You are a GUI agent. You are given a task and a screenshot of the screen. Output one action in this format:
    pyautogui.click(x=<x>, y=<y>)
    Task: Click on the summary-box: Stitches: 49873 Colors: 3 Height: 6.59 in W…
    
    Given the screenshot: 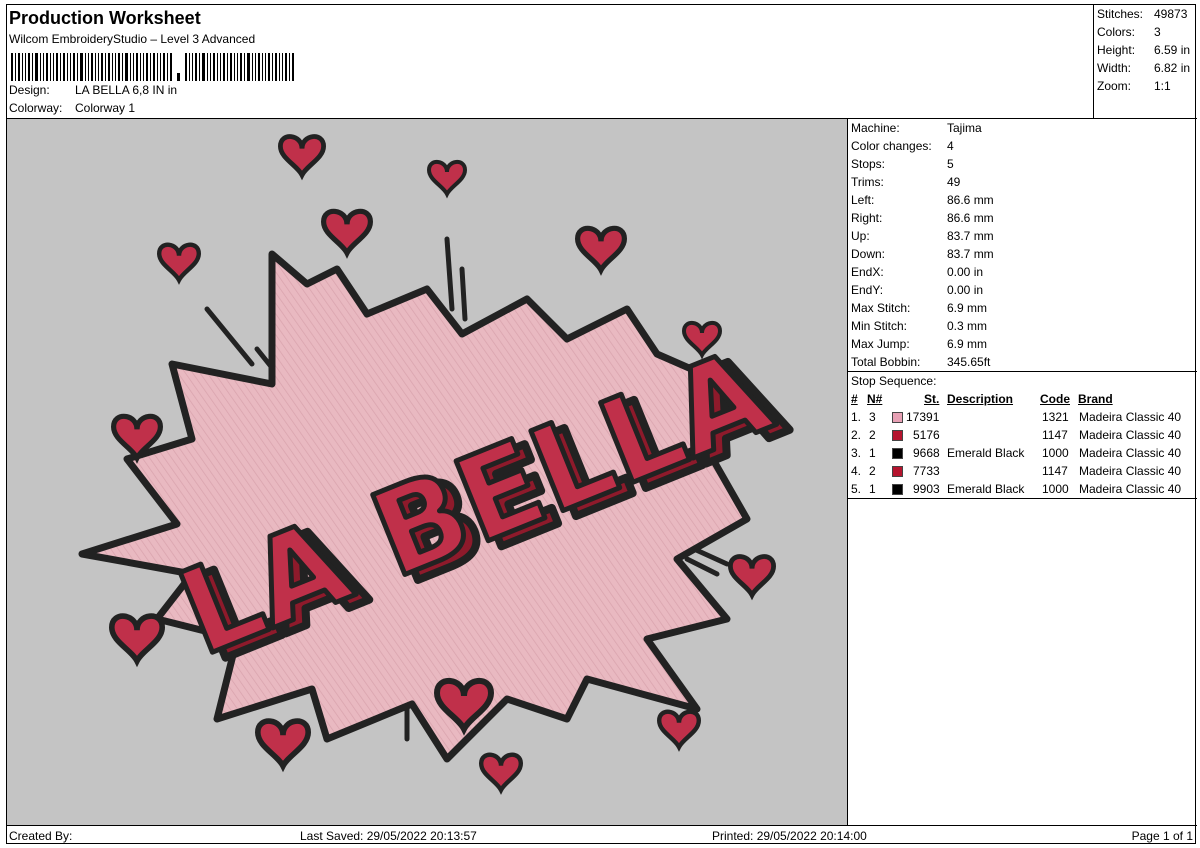 What is the action you would take?
    pyautogui.click(x=1145, y=62)
    